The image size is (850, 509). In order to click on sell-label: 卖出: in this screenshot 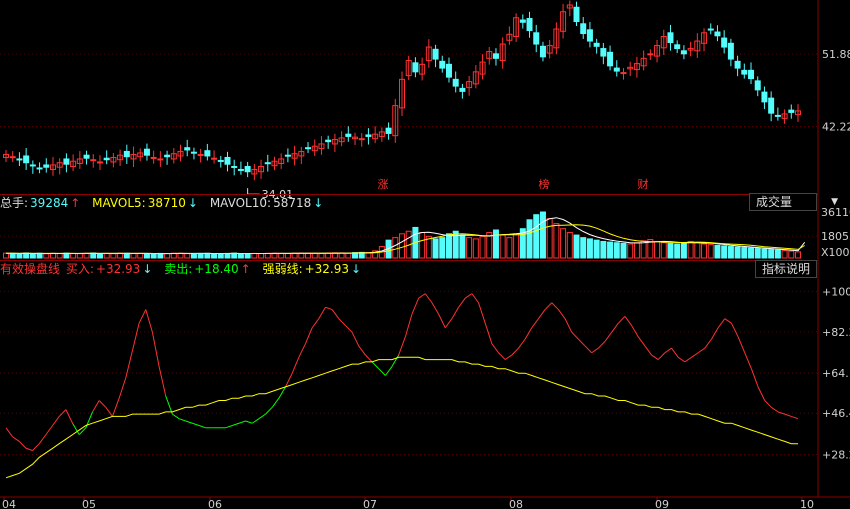, I will do `click(178, 269)`.